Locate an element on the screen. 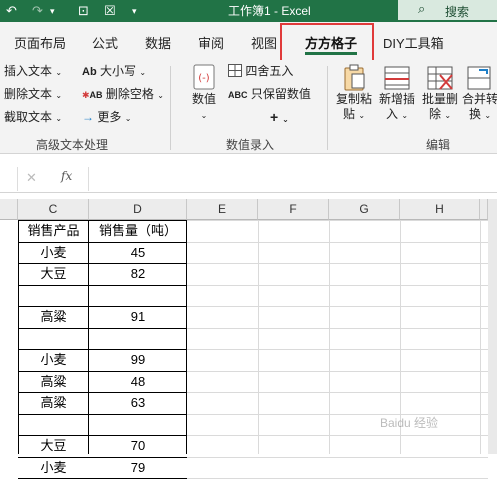  quantity-cell: 48 is located at coordinates (138, 382).